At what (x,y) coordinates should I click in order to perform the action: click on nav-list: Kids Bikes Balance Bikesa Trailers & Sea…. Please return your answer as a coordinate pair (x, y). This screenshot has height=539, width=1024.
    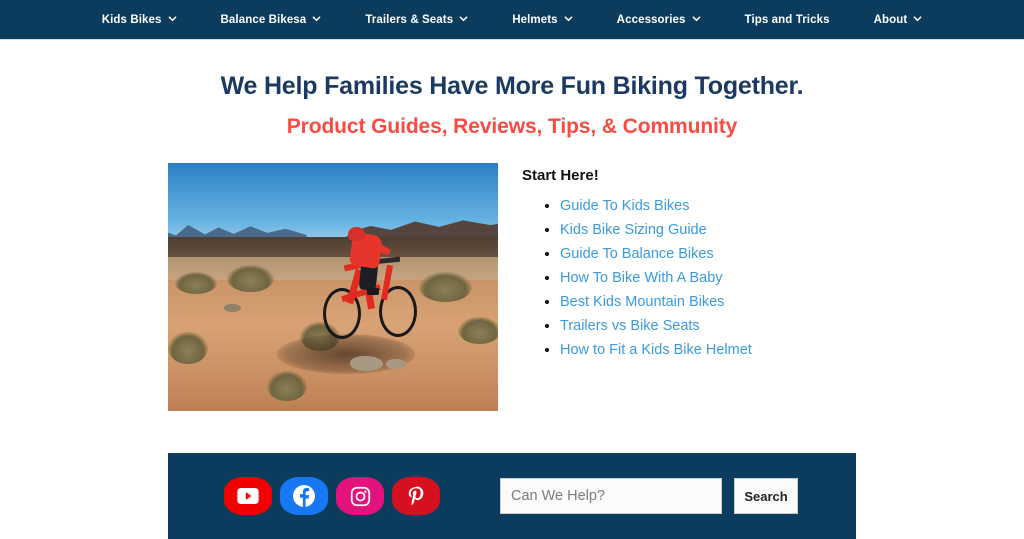
    Looking at the image, I should click on (512, 20).